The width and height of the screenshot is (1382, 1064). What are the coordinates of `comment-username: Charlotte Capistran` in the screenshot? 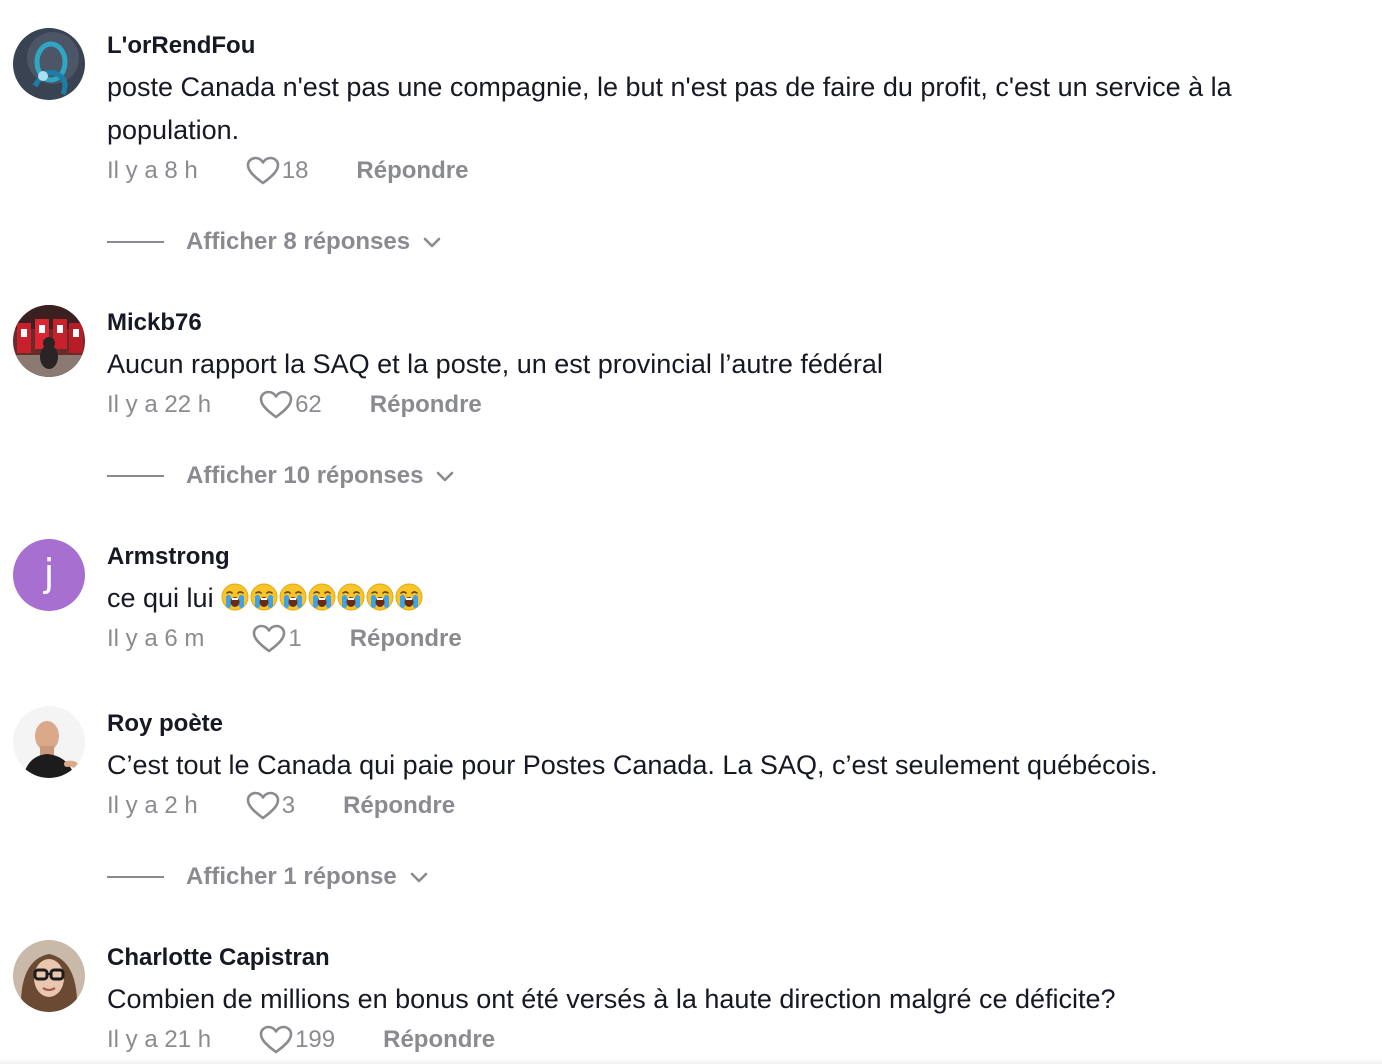 It's located at (218, 958).